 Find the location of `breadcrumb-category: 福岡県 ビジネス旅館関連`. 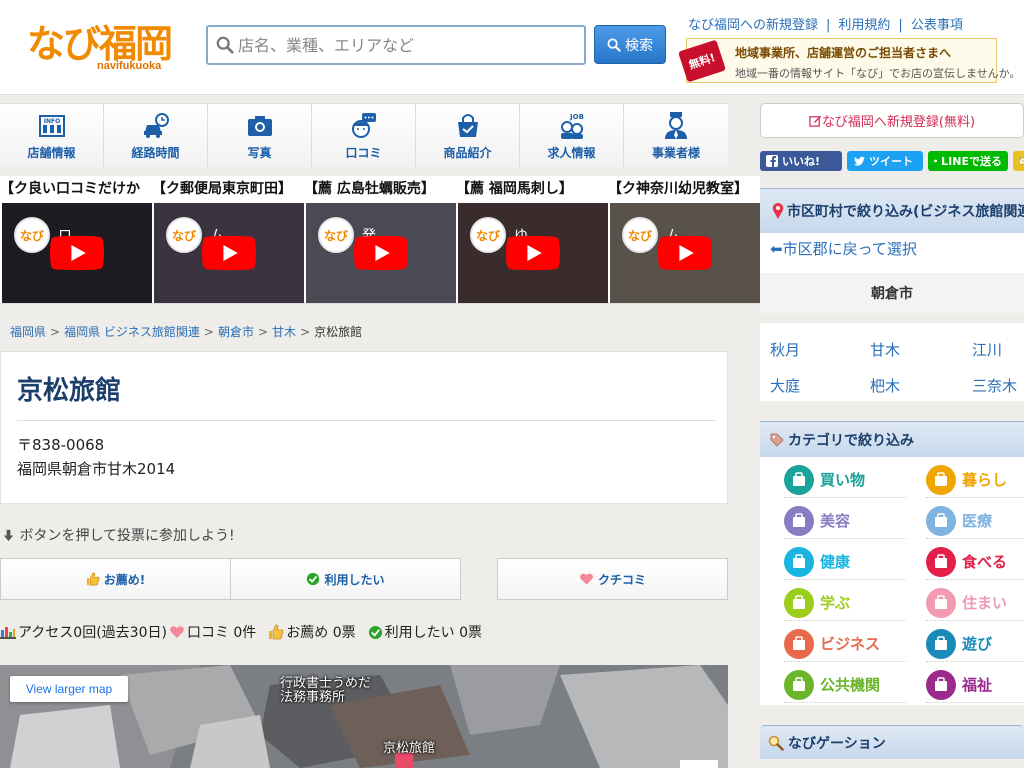

breadcrumb-category: 福岡県 ビジネス旅館関連 is located at coordinates (132, 332).